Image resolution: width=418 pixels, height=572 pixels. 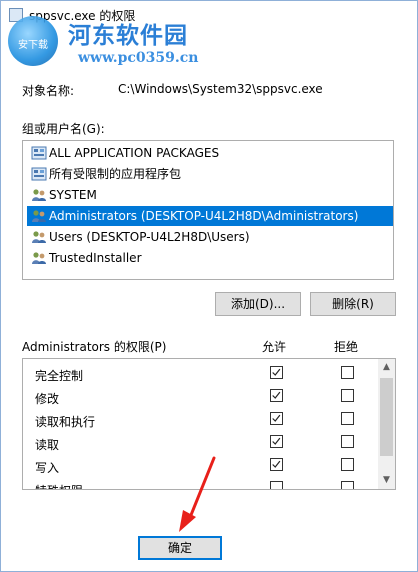 What do you see at coordinates (63, 129) in the screenshot?
I see `groups-label: 组或用户名(G):` at bounding box center [63, 129].